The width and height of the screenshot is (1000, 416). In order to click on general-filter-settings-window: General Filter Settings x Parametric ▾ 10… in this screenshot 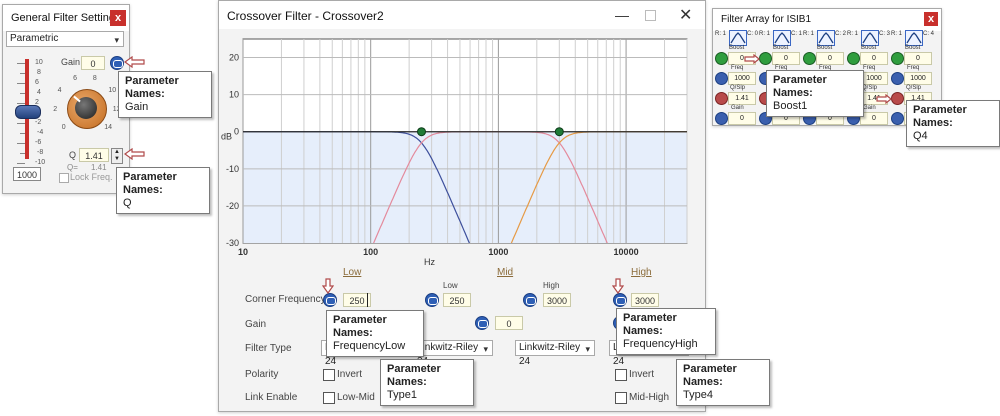, I will do `click(66, 99)`.